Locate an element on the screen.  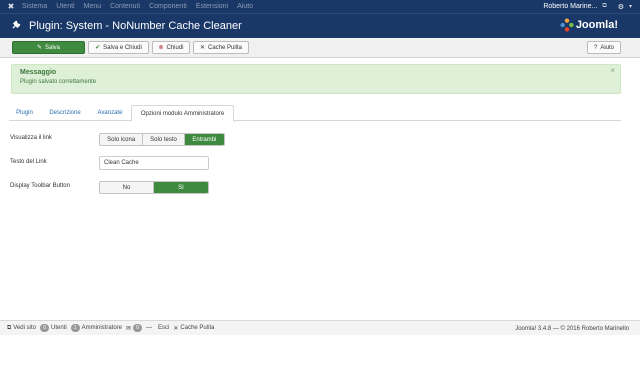
message-text: Plugin salvato correttamente is located at coordinates (58, 82).